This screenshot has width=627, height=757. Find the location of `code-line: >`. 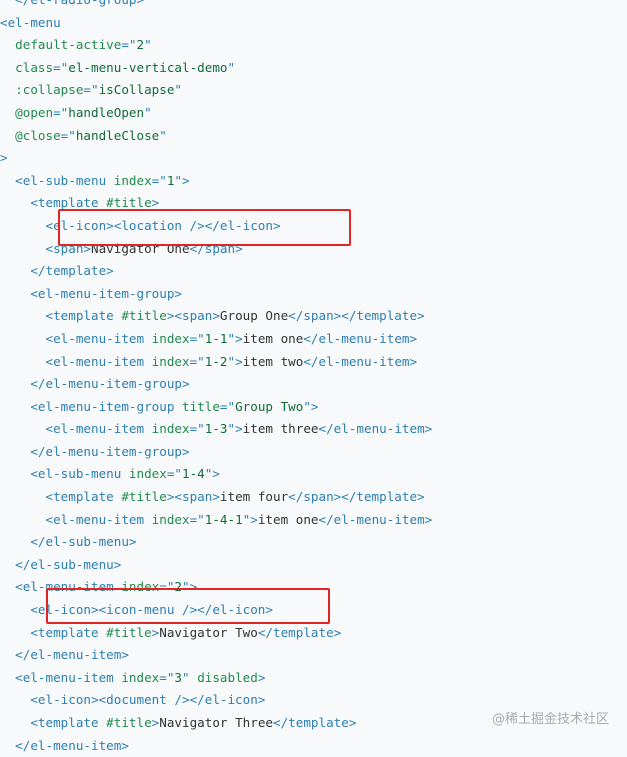

code-line: > is located at coordinates (313, 158).